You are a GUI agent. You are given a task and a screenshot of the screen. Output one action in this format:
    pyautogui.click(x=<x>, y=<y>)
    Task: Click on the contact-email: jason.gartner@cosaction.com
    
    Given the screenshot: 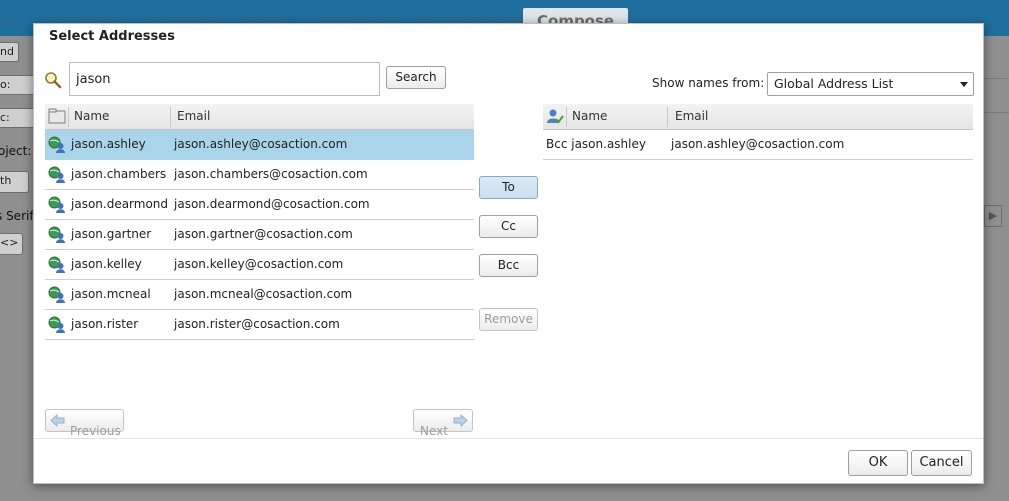 What is the action you would take?
    pyautogui.click(x=263, y=234)
    